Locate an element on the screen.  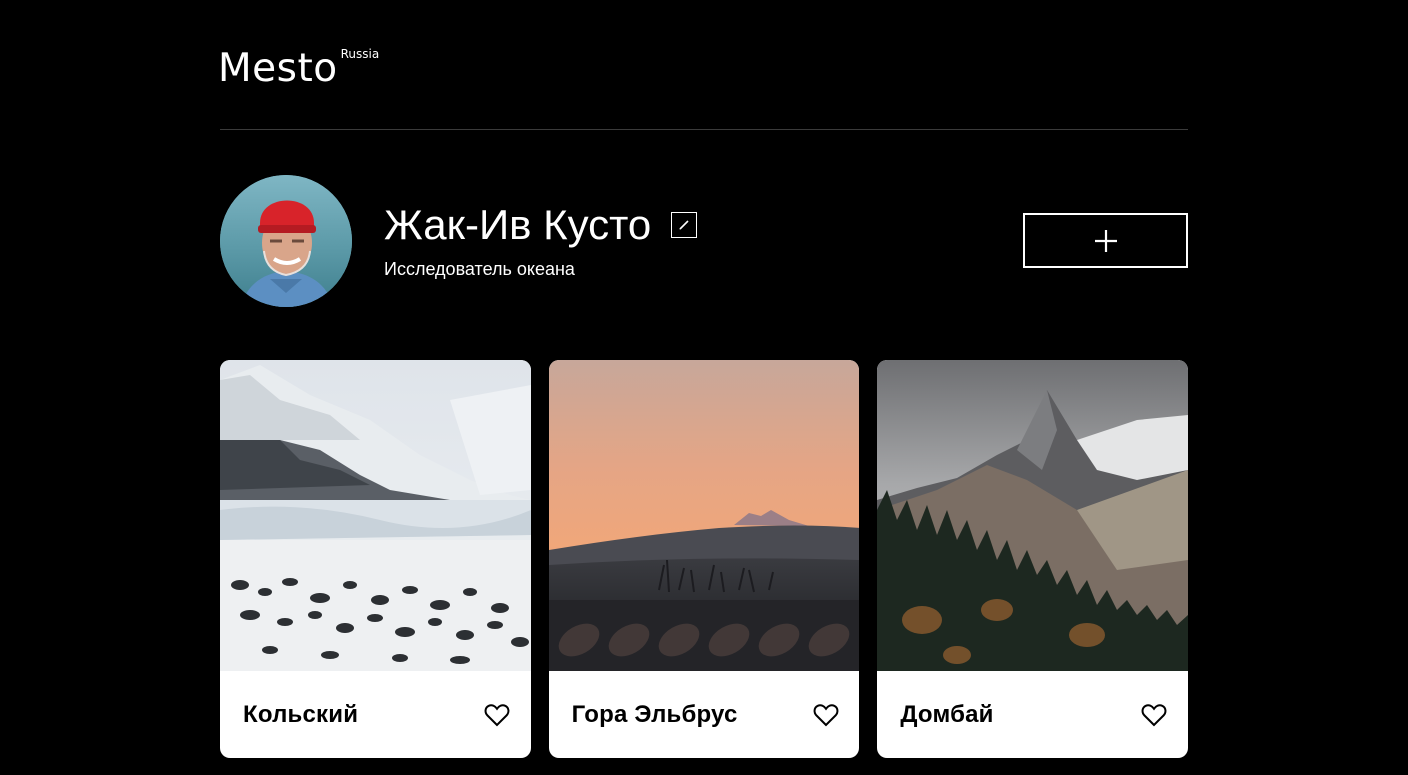
card-image-dombay is located at coordinates (1033, 515).